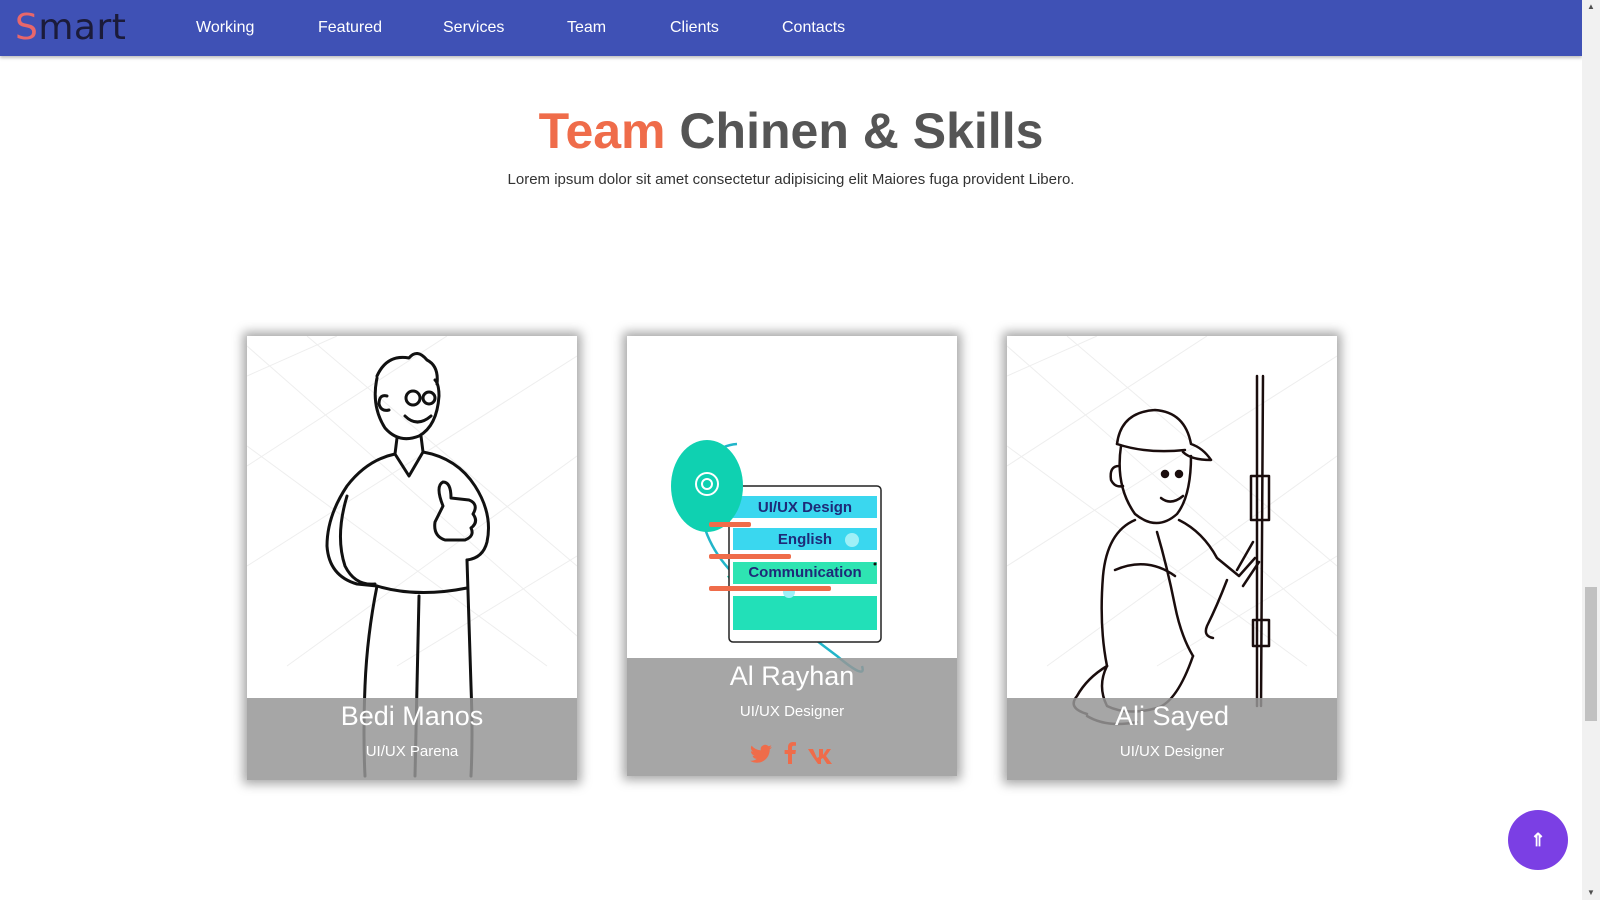 The image size is (1600, 900). What do you see at coordinates (82, 27) in the screenshot?
I see `logo-text: mart` at bounding box center [82, 27].